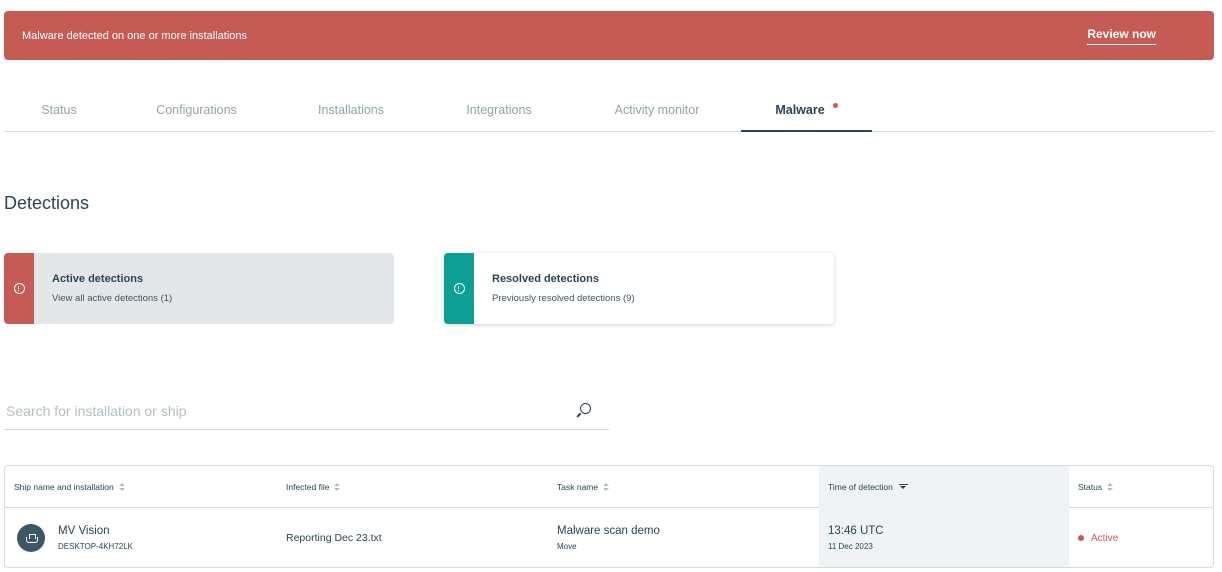 This screenshot has height=572, width=1222. I want to click on cell-status: Active, so click(1141, 537).